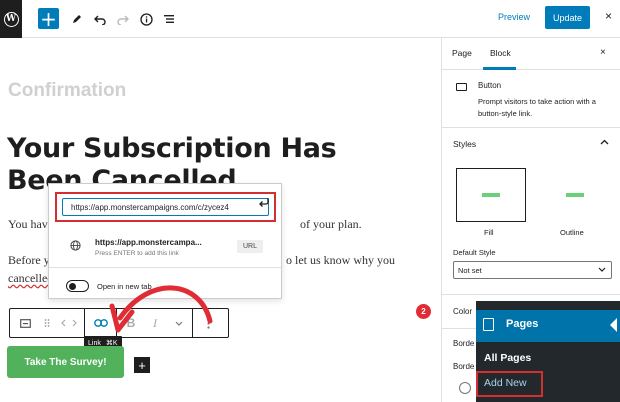 This screenshot has height=402, width=620. What do you see at coordinates (488, 324) in the screenshot?
I see `pages-icon` at bounding box center [488, 324].